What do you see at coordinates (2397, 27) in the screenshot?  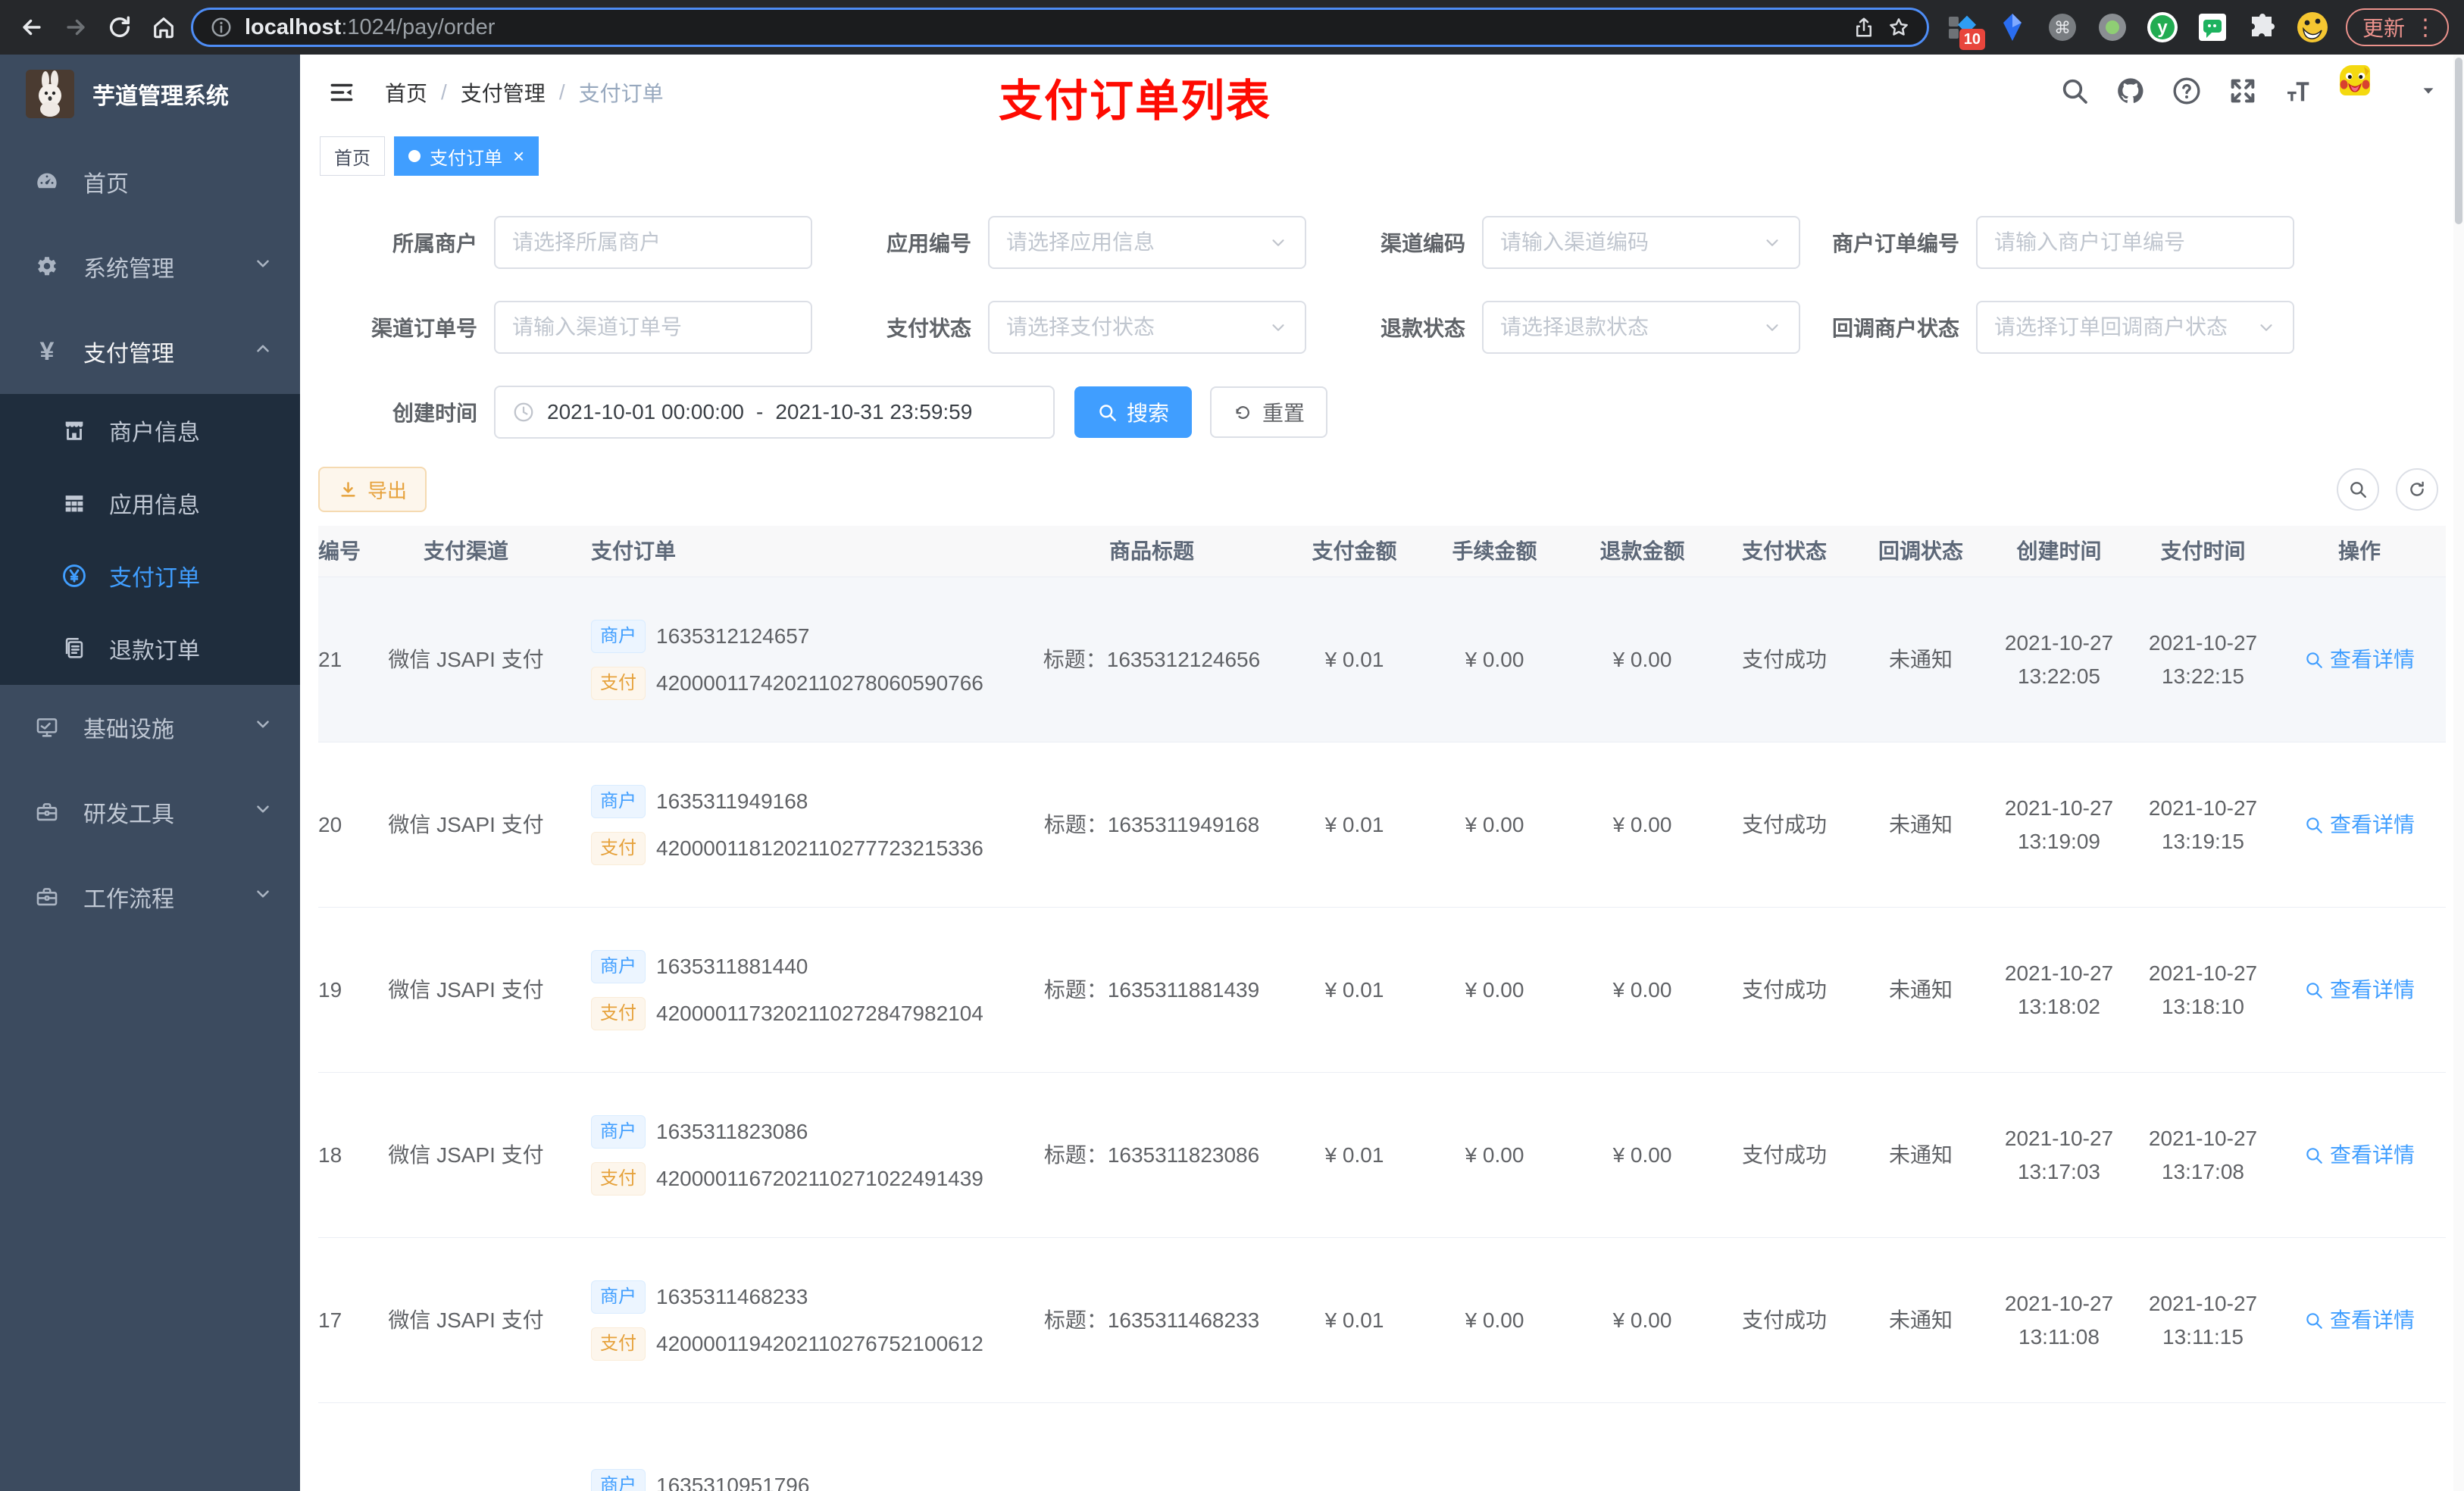 I see `browser-update-button: 更新 ⋮` at bounding box center [2397, 27].